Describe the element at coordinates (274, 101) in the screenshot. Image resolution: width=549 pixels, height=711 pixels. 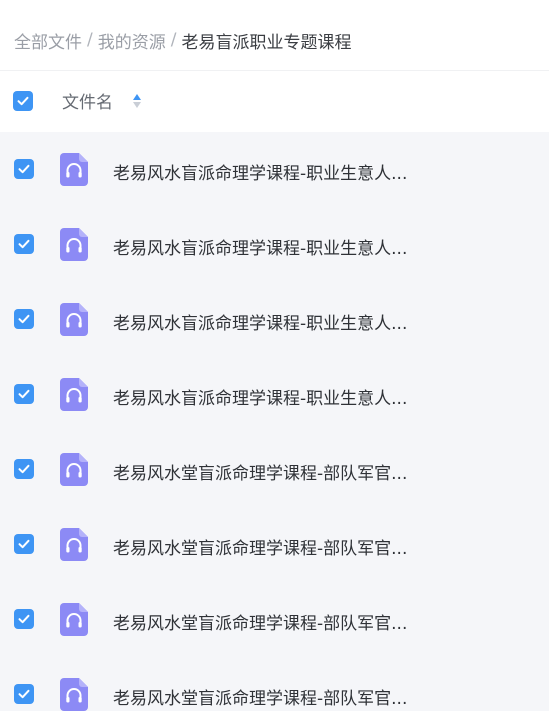
I see `file-list-header: 文件名` at that location.